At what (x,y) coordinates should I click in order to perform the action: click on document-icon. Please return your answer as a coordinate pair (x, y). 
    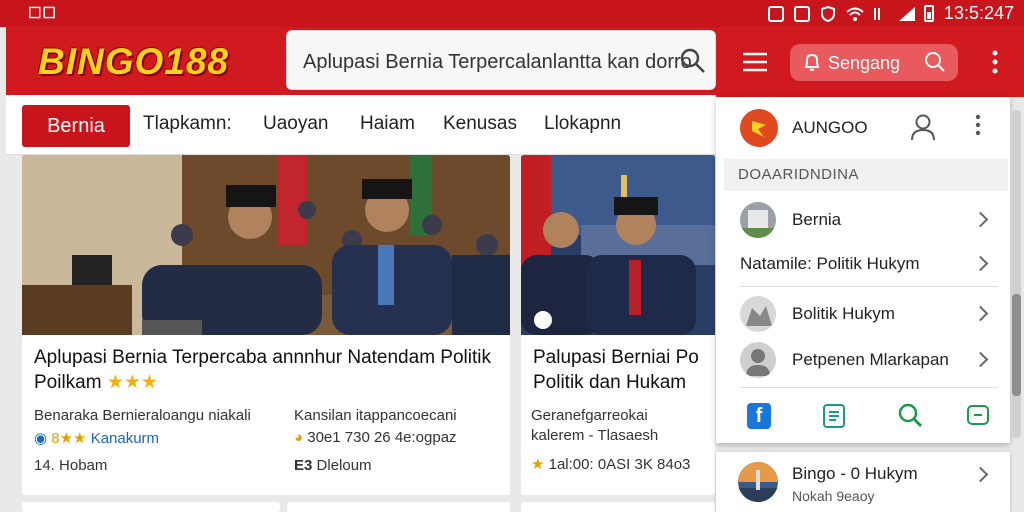
    Looking at the image, I should click on (834, 418).